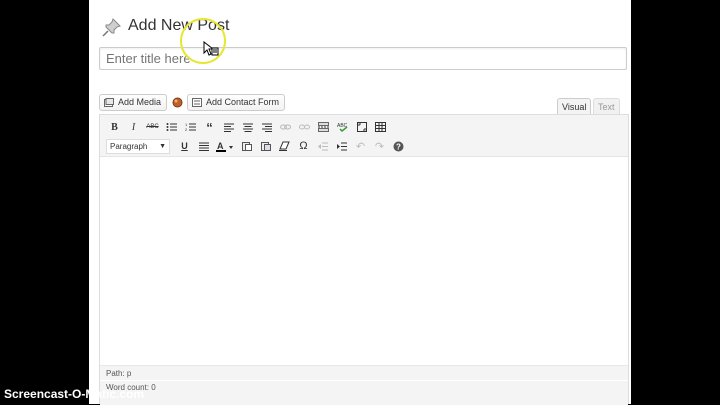  Describe the element at coordinates (220, 146) in the screenshot. I see `svg-text: A` at that location.